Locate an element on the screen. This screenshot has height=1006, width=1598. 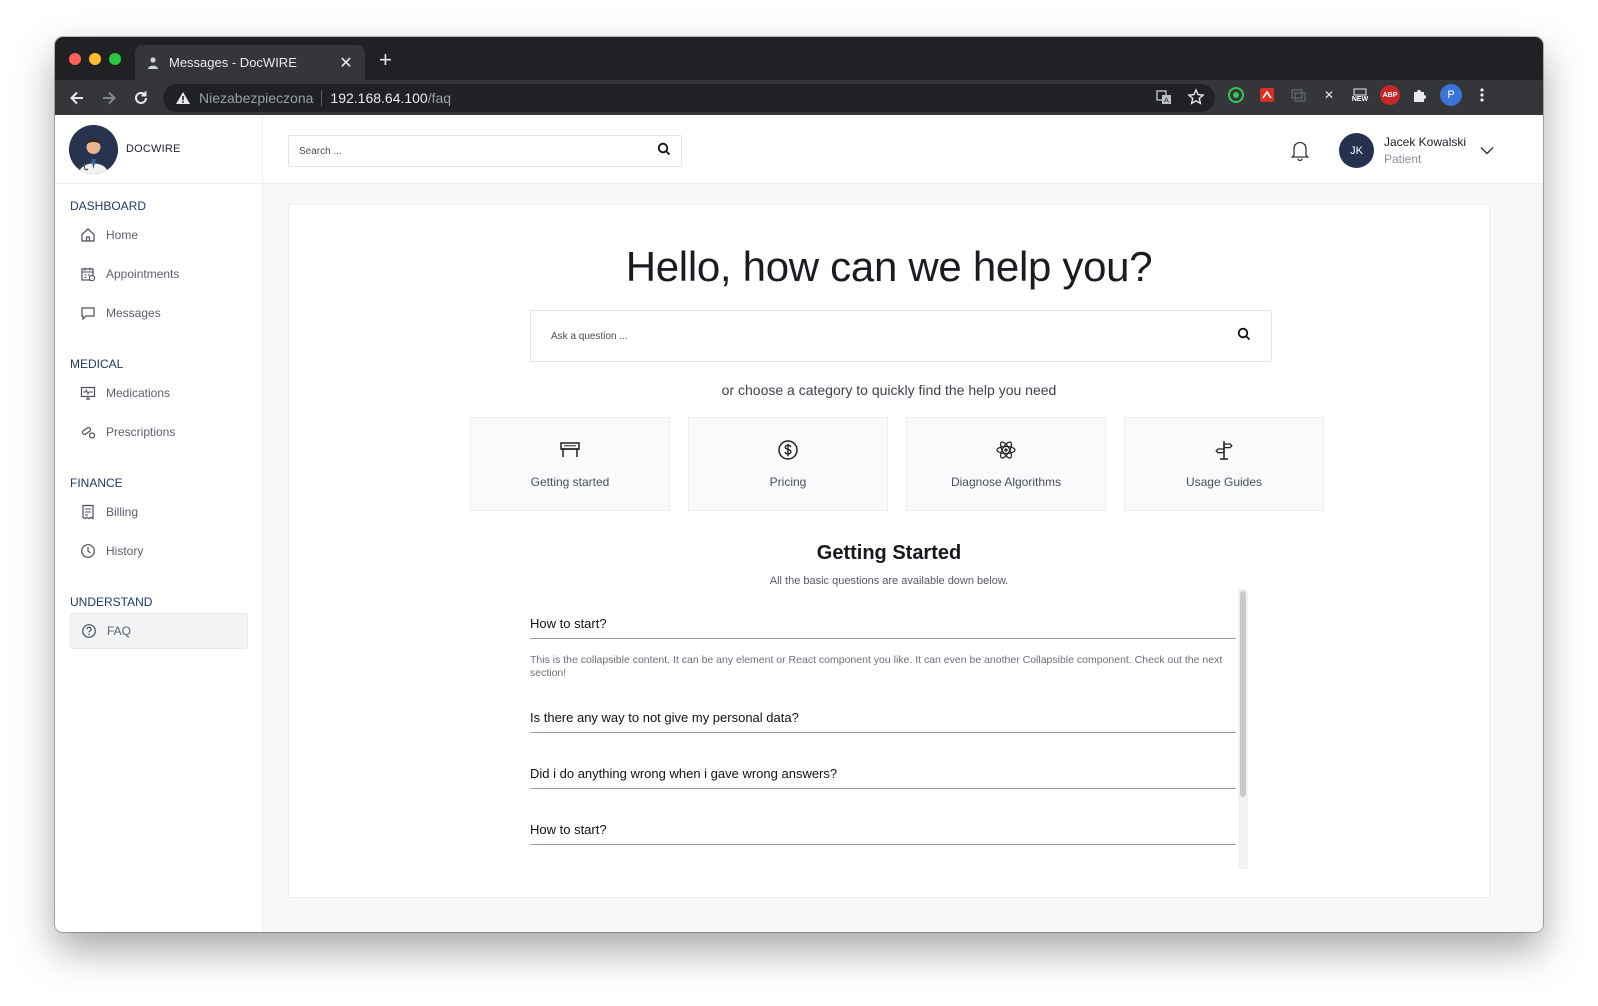
new-extension-label: NEW is located at coordinates (1360, 99).